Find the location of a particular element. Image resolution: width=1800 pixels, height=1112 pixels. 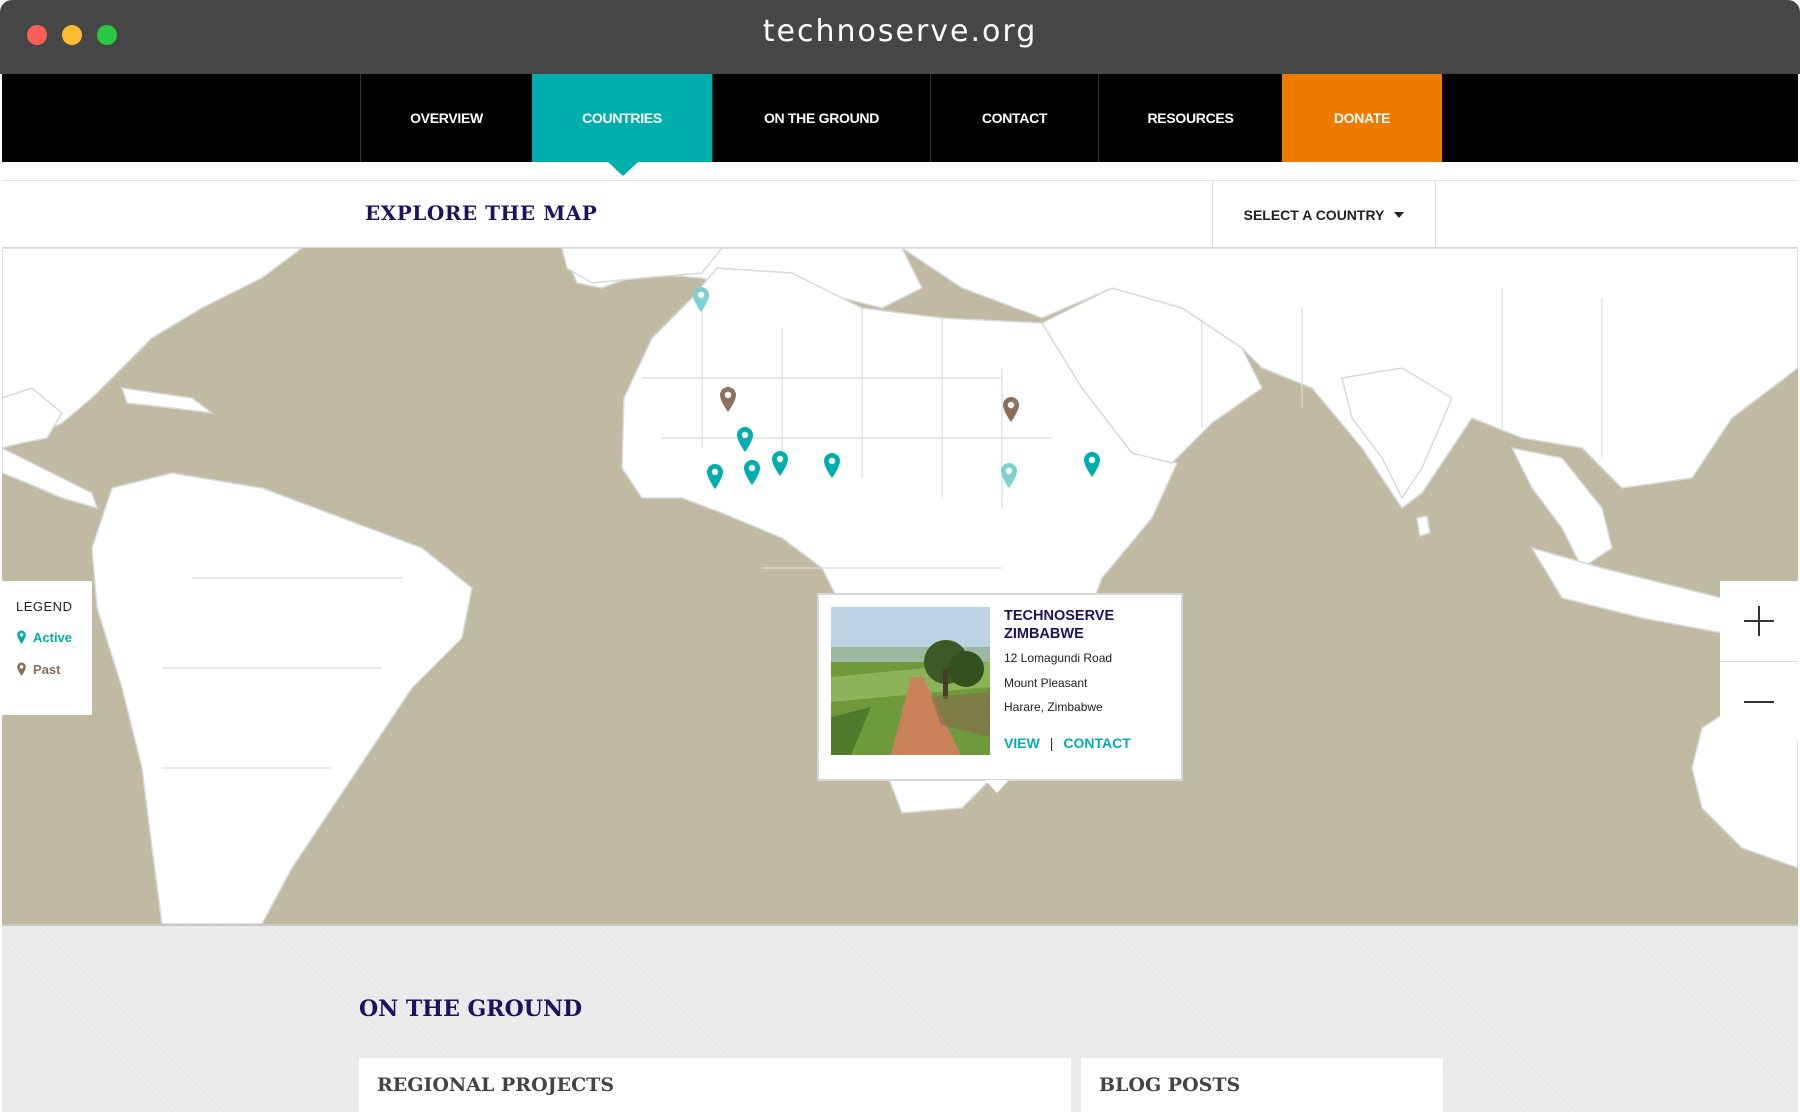

dirt-road-photo is located at coordinates (910, 681).